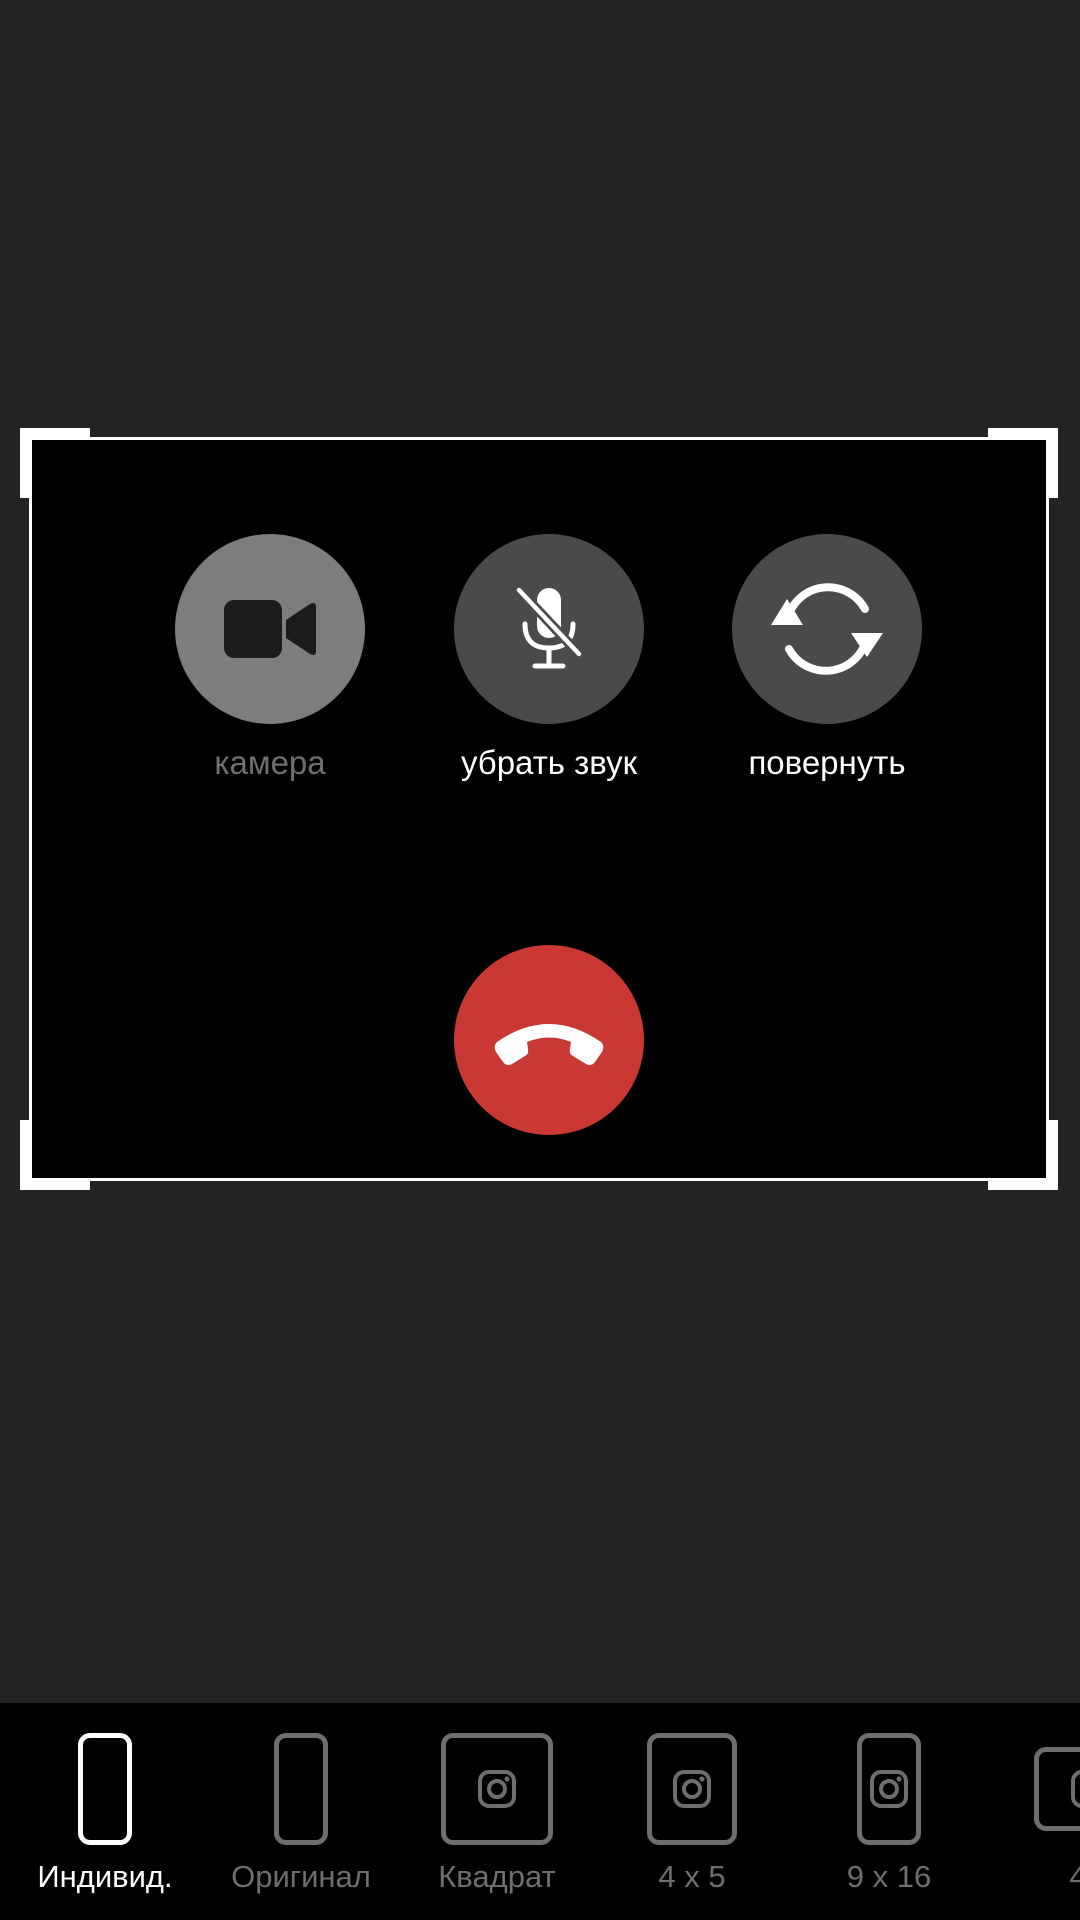  Describe the element at coordinates (692, 1876) in the screenshot. I see `aspect-option-label: 4 x 5` at that location.